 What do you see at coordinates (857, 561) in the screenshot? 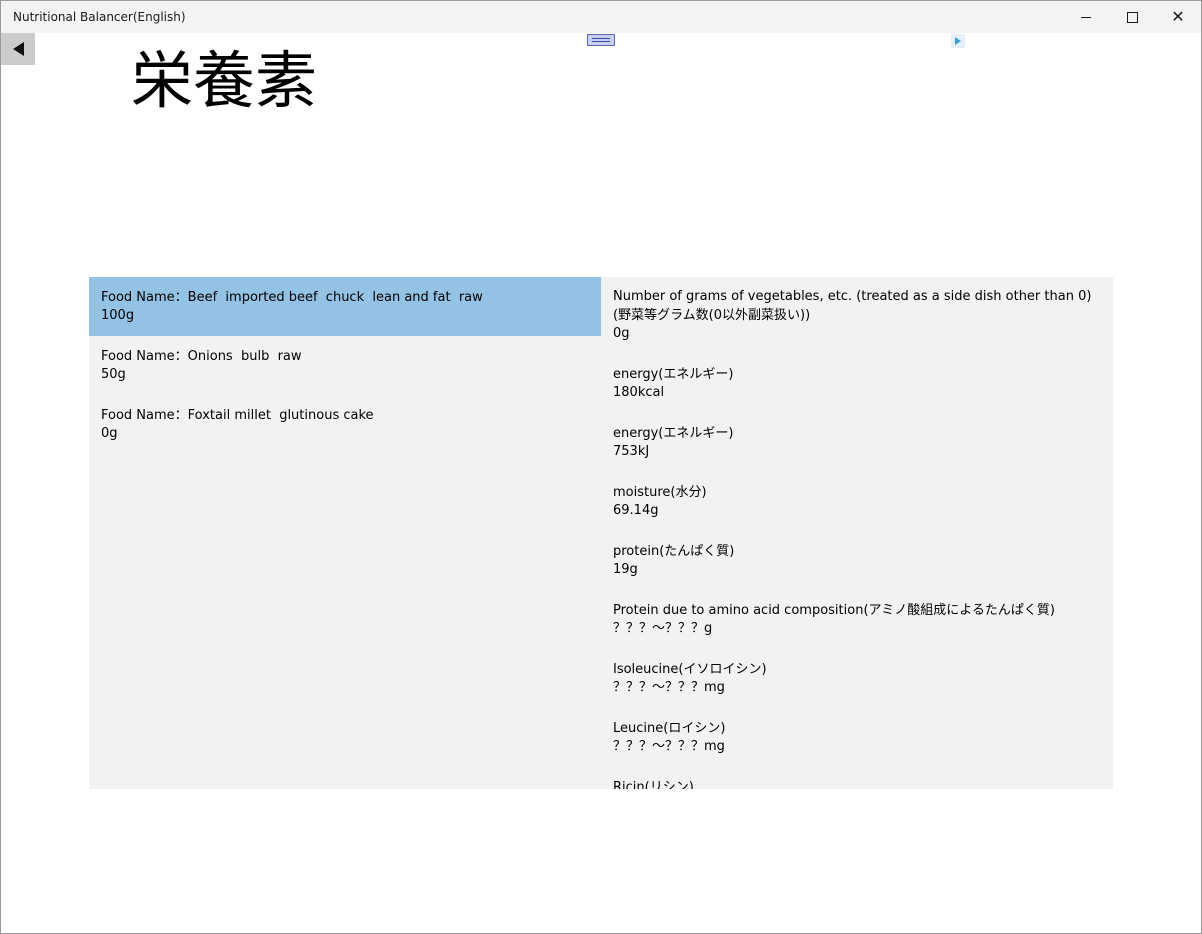
I see `nutrient-item: protein(たんぱく質) 19g` at bounding box center [857, 561].